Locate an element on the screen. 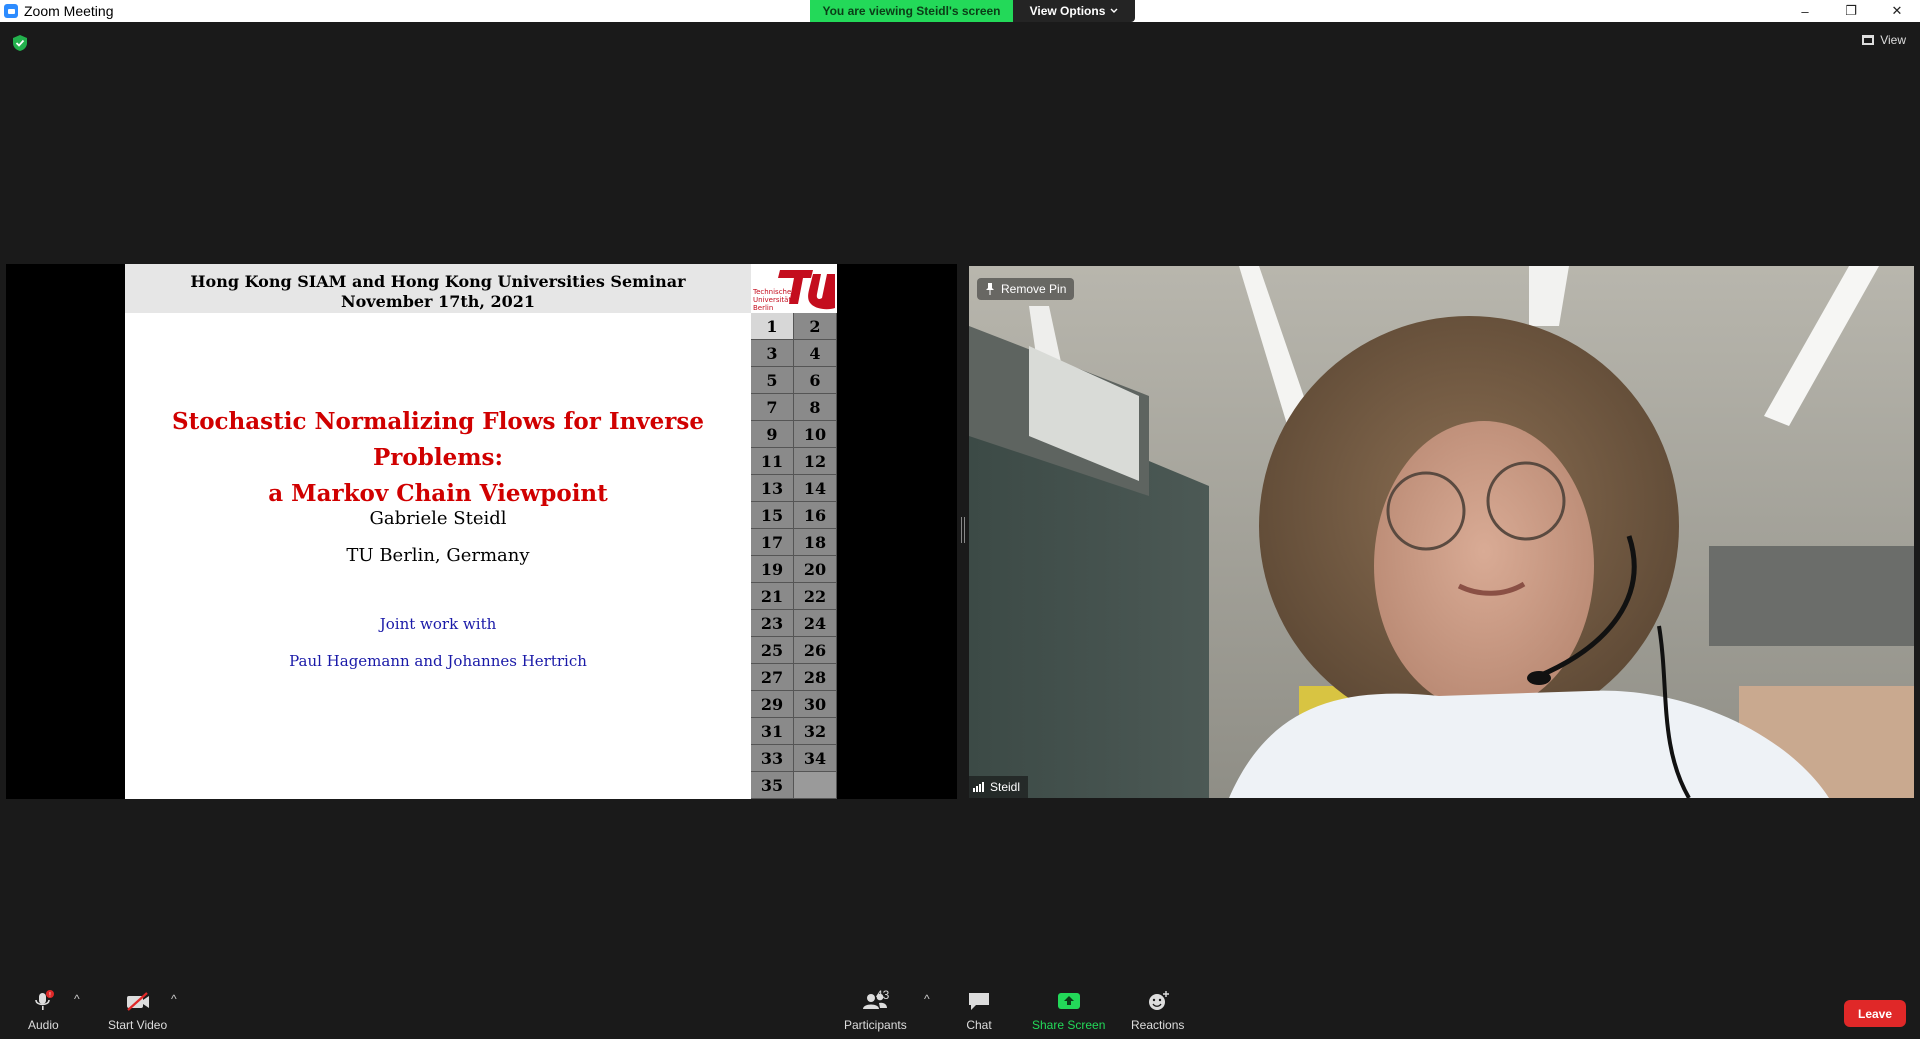 This screenshot has width=1920, height=1039. video-options-caret: ^ is located at coordinates (174, 999).